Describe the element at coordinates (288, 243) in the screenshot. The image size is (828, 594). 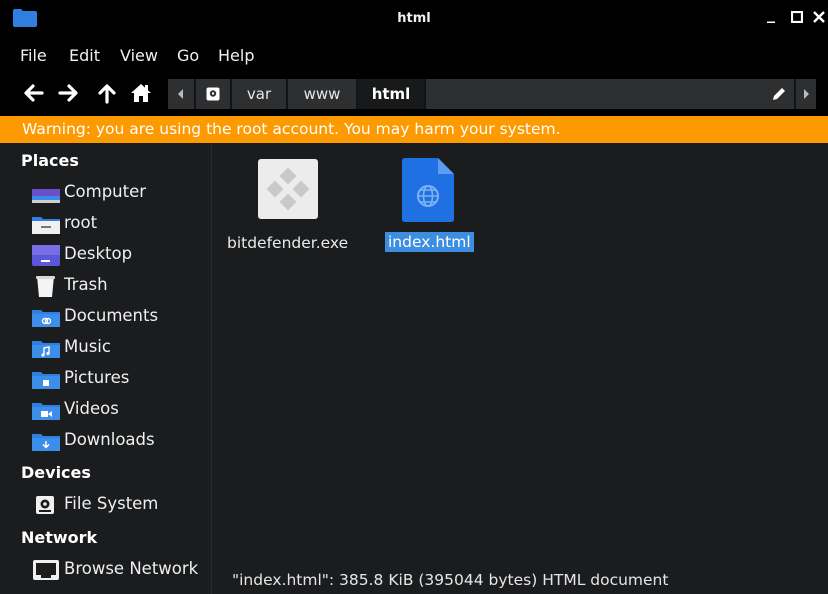
I see `file-name: bitdefender.exe` at that location.